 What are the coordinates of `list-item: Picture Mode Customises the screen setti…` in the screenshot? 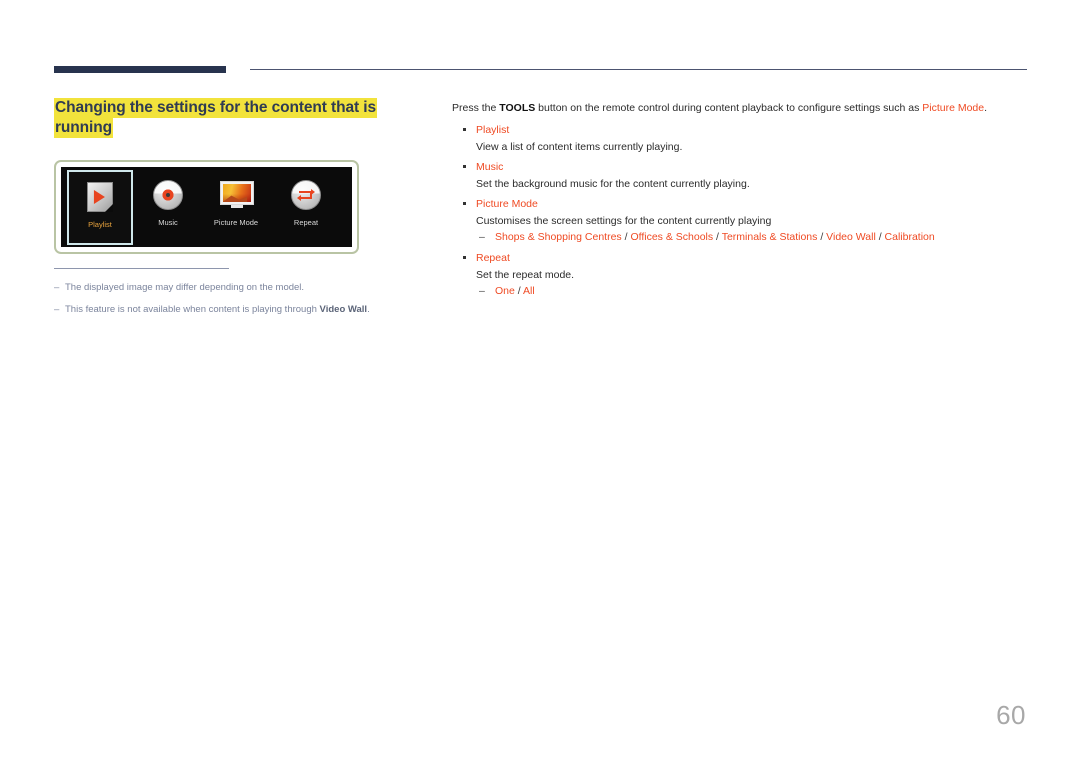 It's located at (740, 221).